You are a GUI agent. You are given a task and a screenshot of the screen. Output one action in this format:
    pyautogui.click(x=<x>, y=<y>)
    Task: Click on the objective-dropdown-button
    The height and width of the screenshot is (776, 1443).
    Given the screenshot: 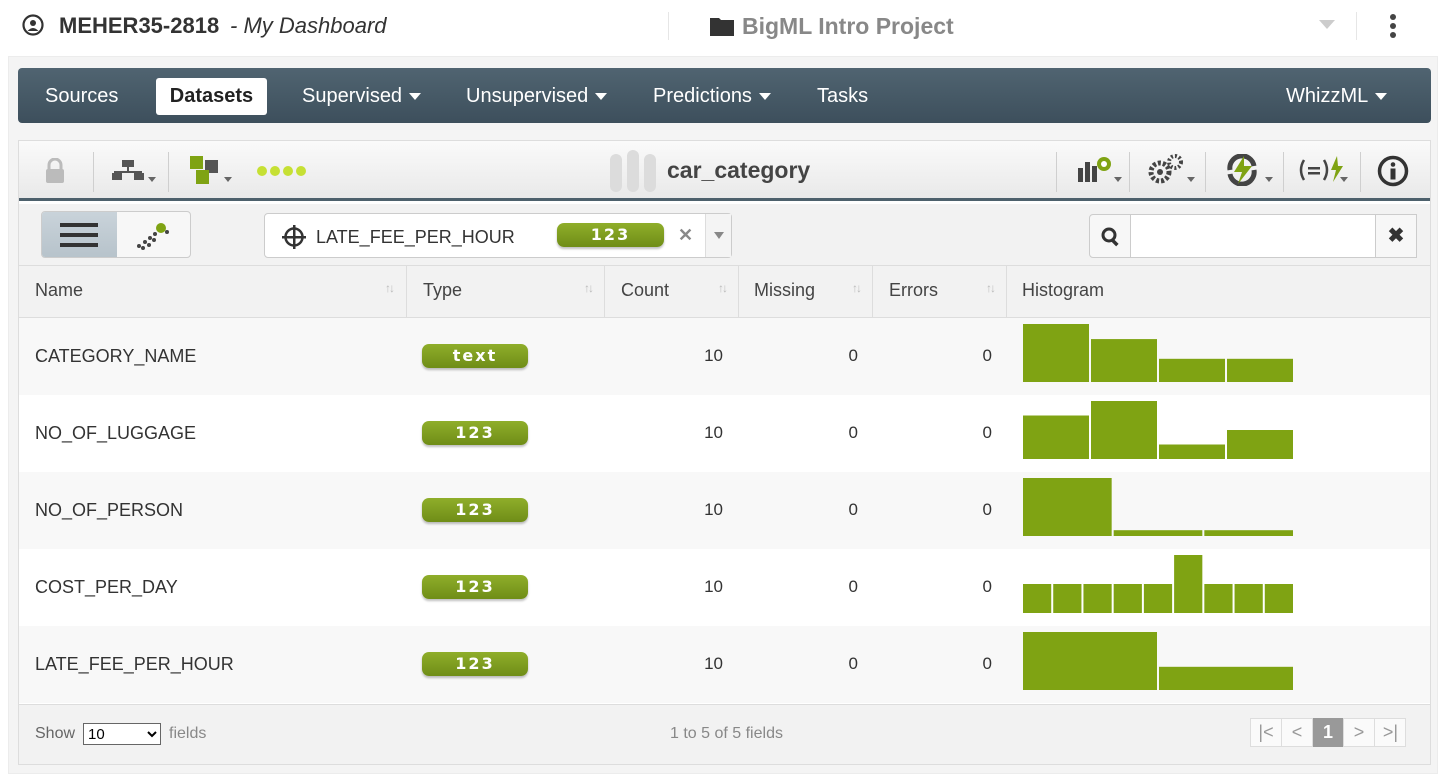 What is the action you would take?
    pyautogui.click(x=718, y=235)
    